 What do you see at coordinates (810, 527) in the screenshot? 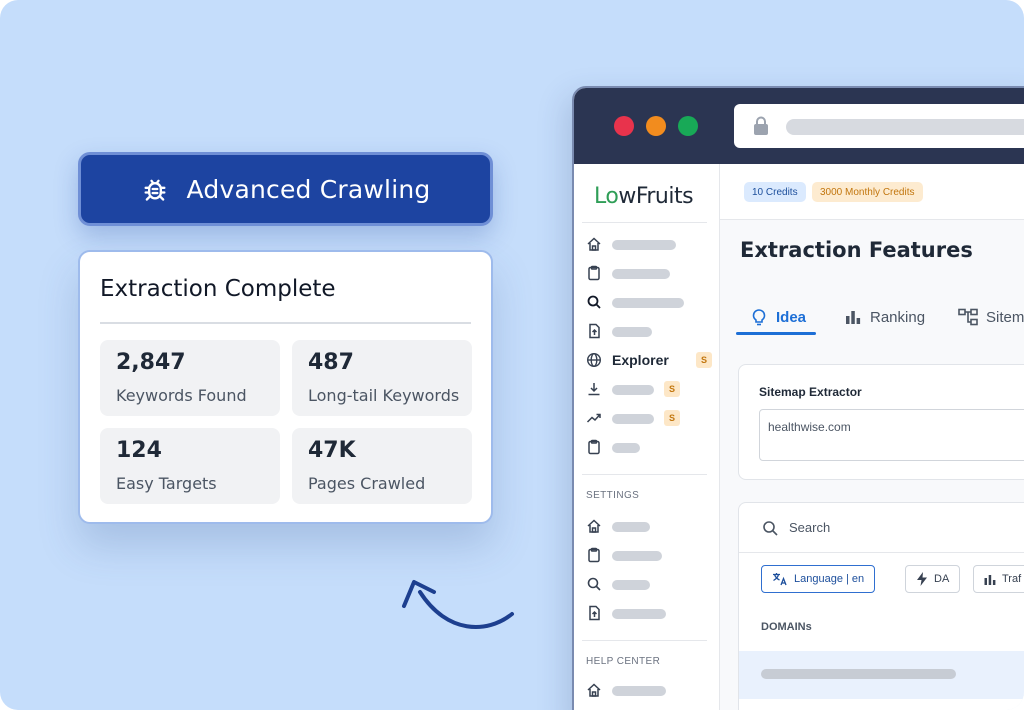
I see `search-placeholder: Search` at bounding box center [810, 527].